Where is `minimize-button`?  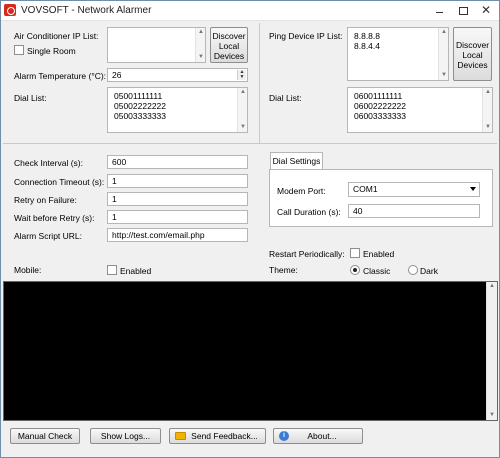
minimize-button is located at coordinates (440, 10).